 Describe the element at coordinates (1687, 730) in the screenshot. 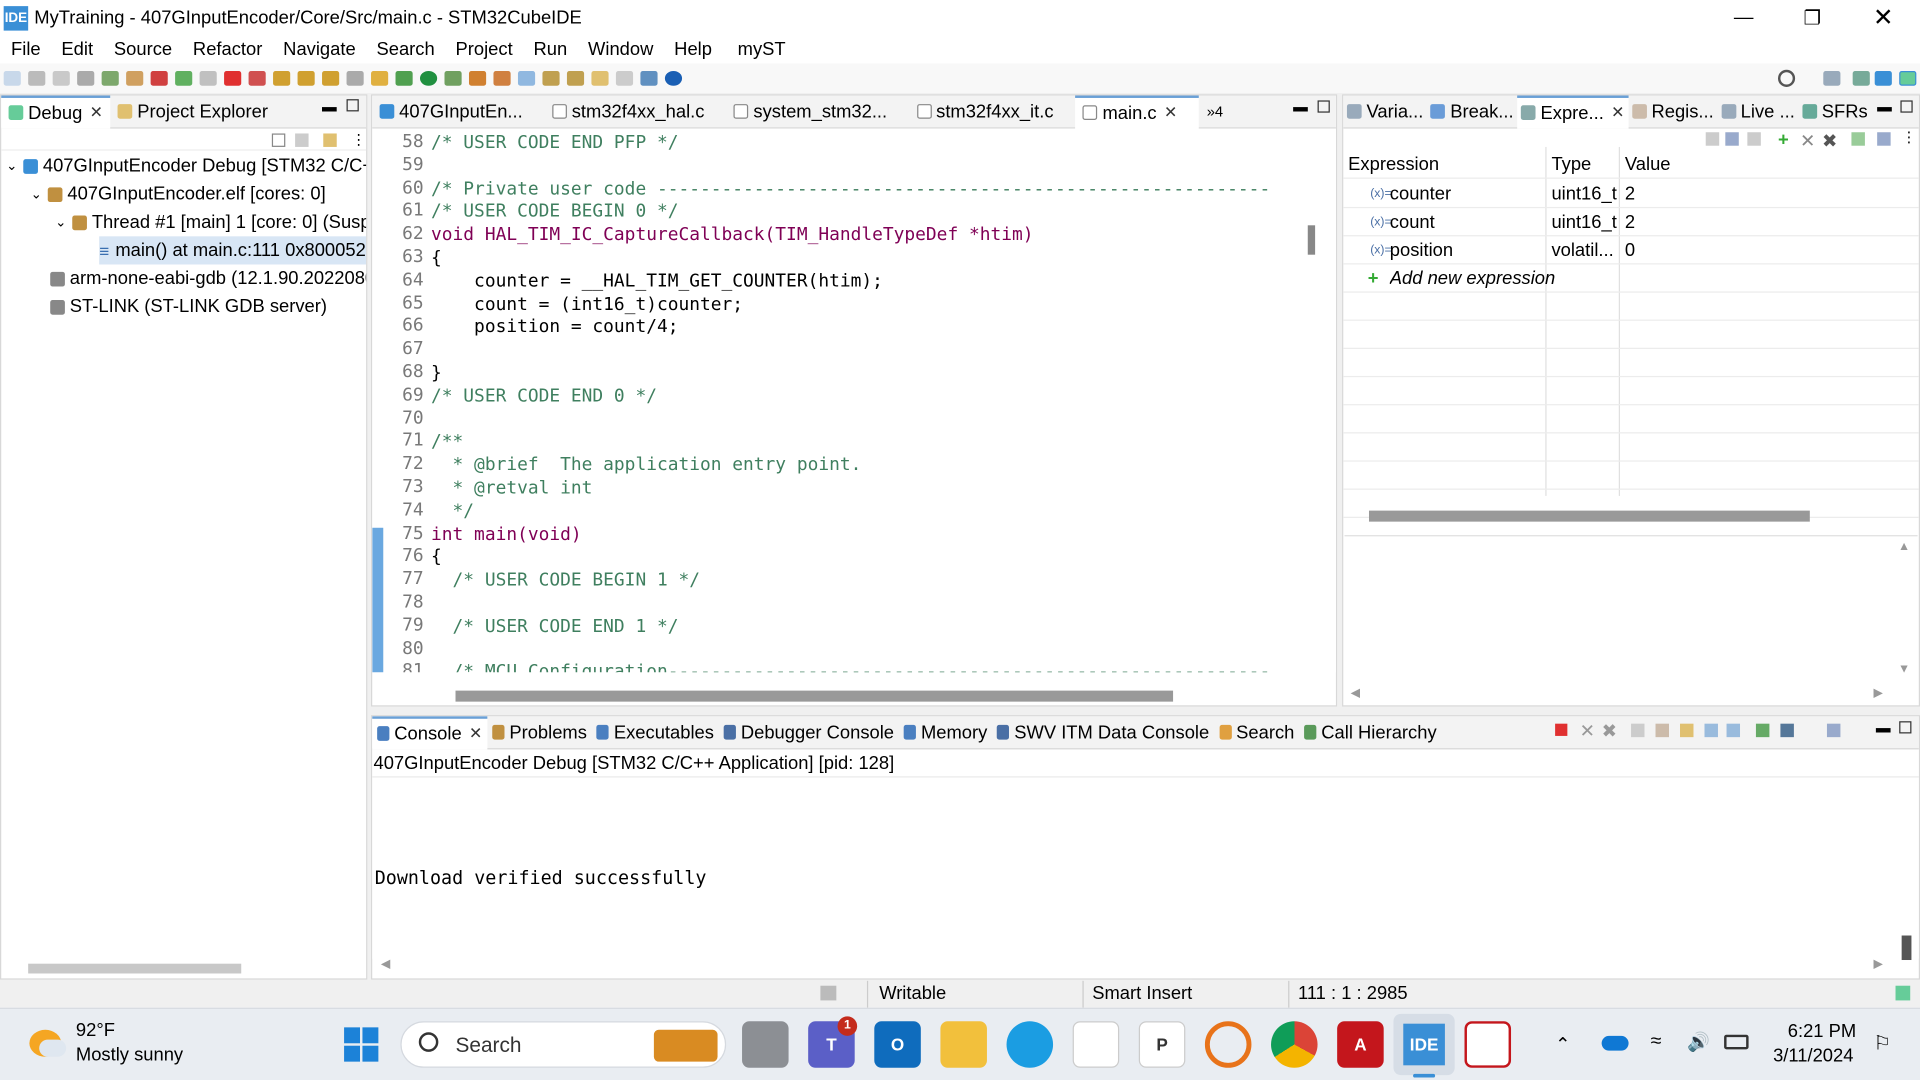

I see `word-wrap-icon` at that location.